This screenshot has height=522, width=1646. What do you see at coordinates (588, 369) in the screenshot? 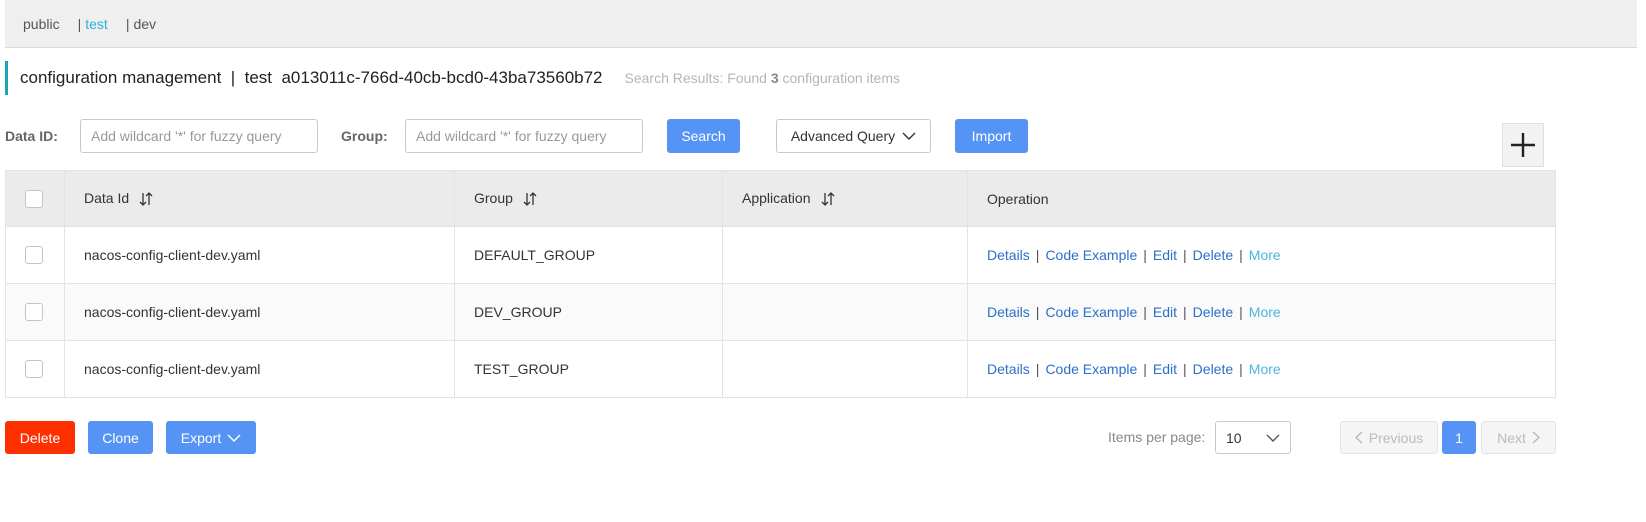
I see `cell-group: TEST_GROUP` at bounding box center [588, 369].